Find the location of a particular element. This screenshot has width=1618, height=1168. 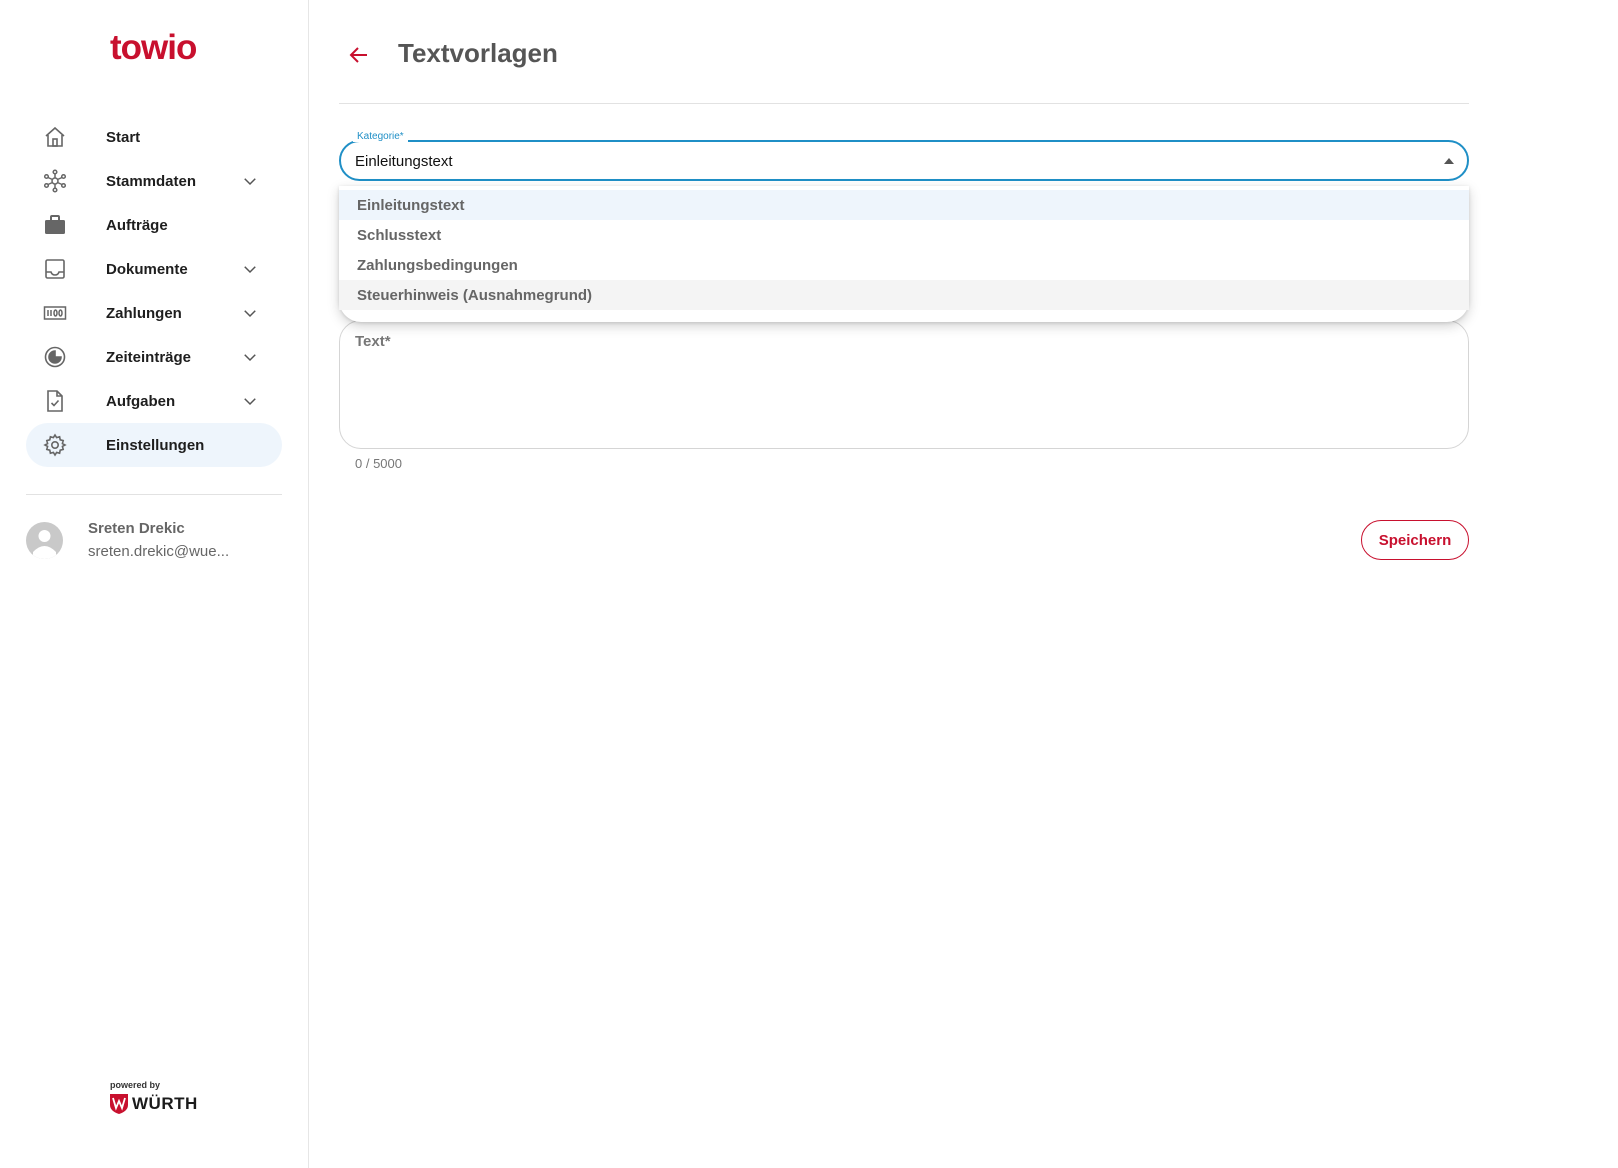

inbox-icon is located at coordinates (55, 269).